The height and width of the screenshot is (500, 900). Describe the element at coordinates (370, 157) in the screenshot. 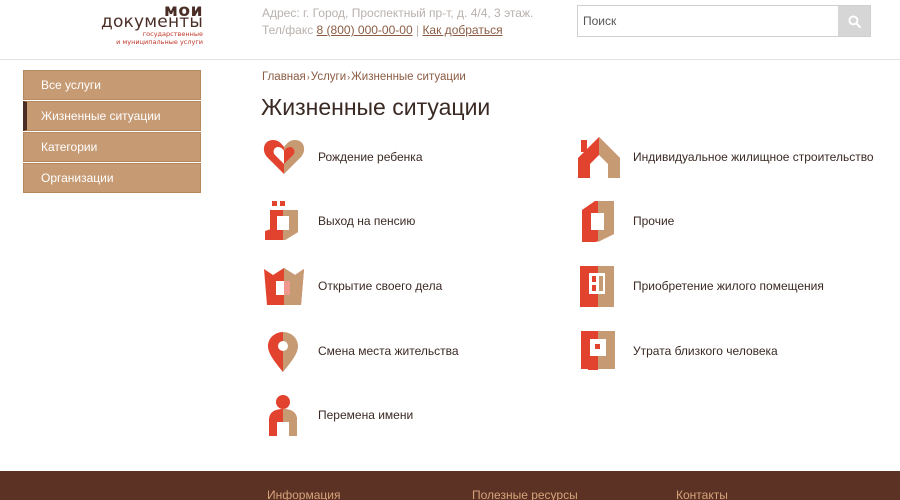

I see `situation-label: Рождение ребенка` at that location.